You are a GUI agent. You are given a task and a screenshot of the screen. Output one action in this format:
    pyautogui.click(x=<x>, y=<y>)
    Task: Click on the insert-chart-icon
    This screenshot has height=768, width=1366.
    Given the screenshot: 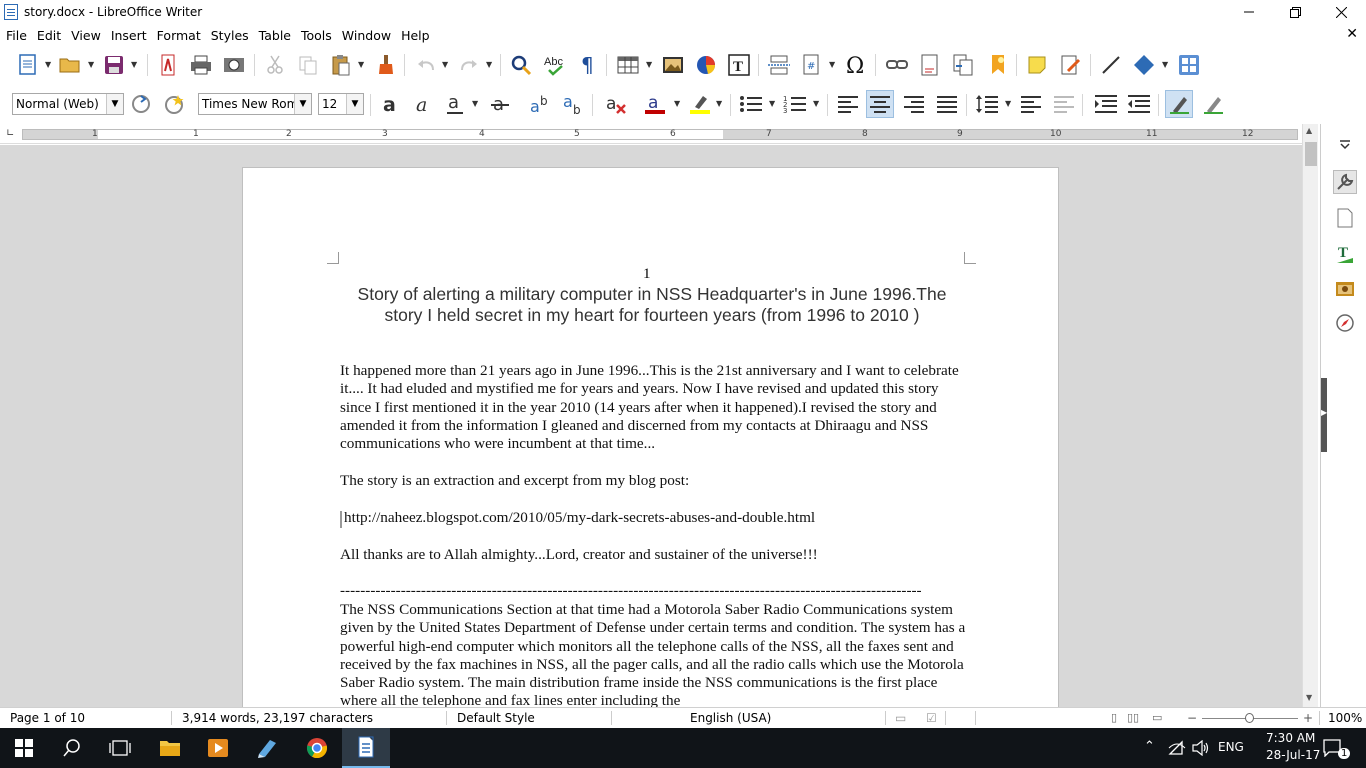 What is the action you would take?
    pyautogui.click(x=706, y=65)
    